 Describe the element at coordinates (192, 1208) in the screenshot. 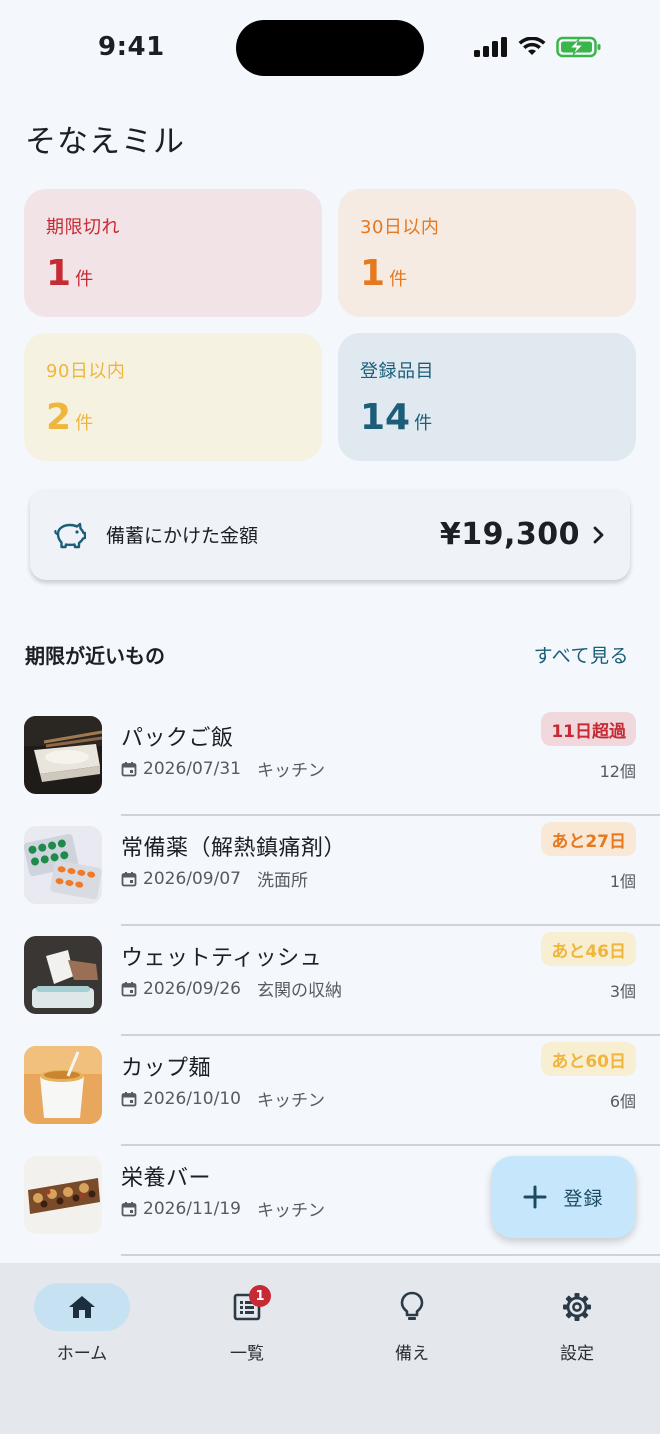

I see `item-date: 2026/11/19` at that location.